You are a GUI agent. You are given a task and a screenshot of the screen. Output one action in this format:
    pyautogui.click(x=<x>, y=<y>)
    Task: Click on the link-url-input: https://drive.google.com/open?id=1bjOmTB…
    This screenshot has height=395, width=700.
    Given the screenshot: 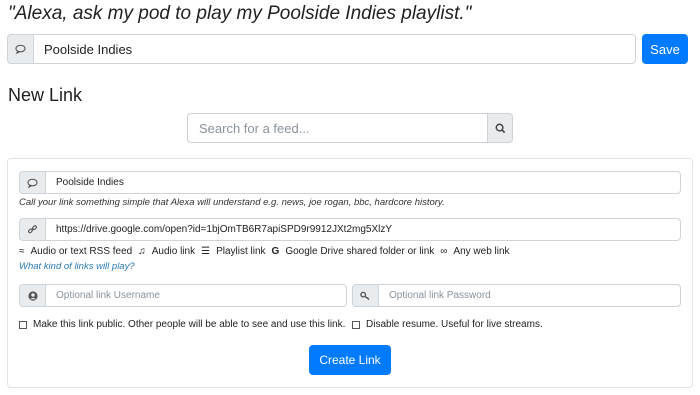 What is the action you would take?
    pyautogui.click(x=363, y=229)
    